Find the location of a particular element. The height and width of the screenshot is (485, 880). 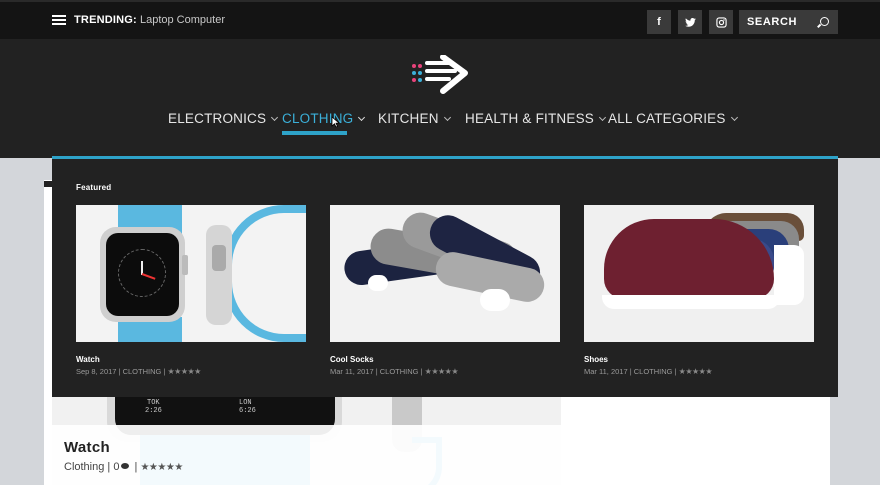

instagram-icon is located at coordinates (721, 22).